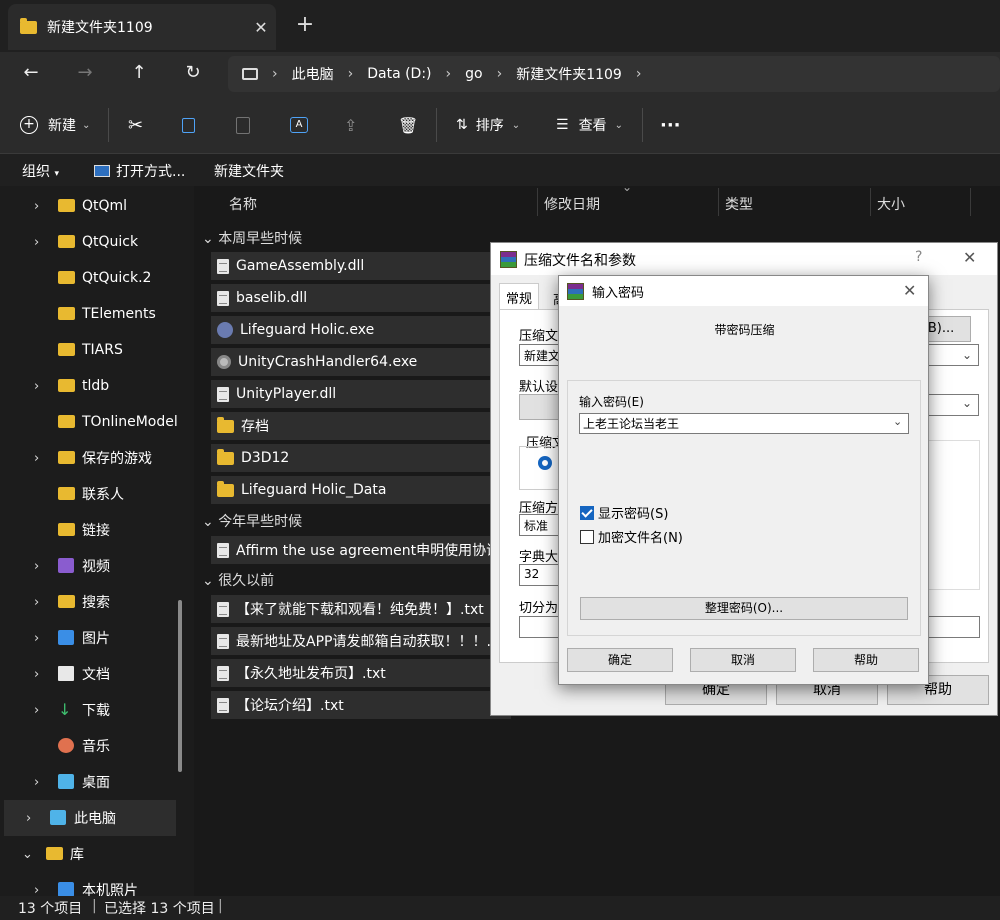 This screenshot has width=1000, height=920. I want to click on sidebar-item: › 视频, so click(86, 566).